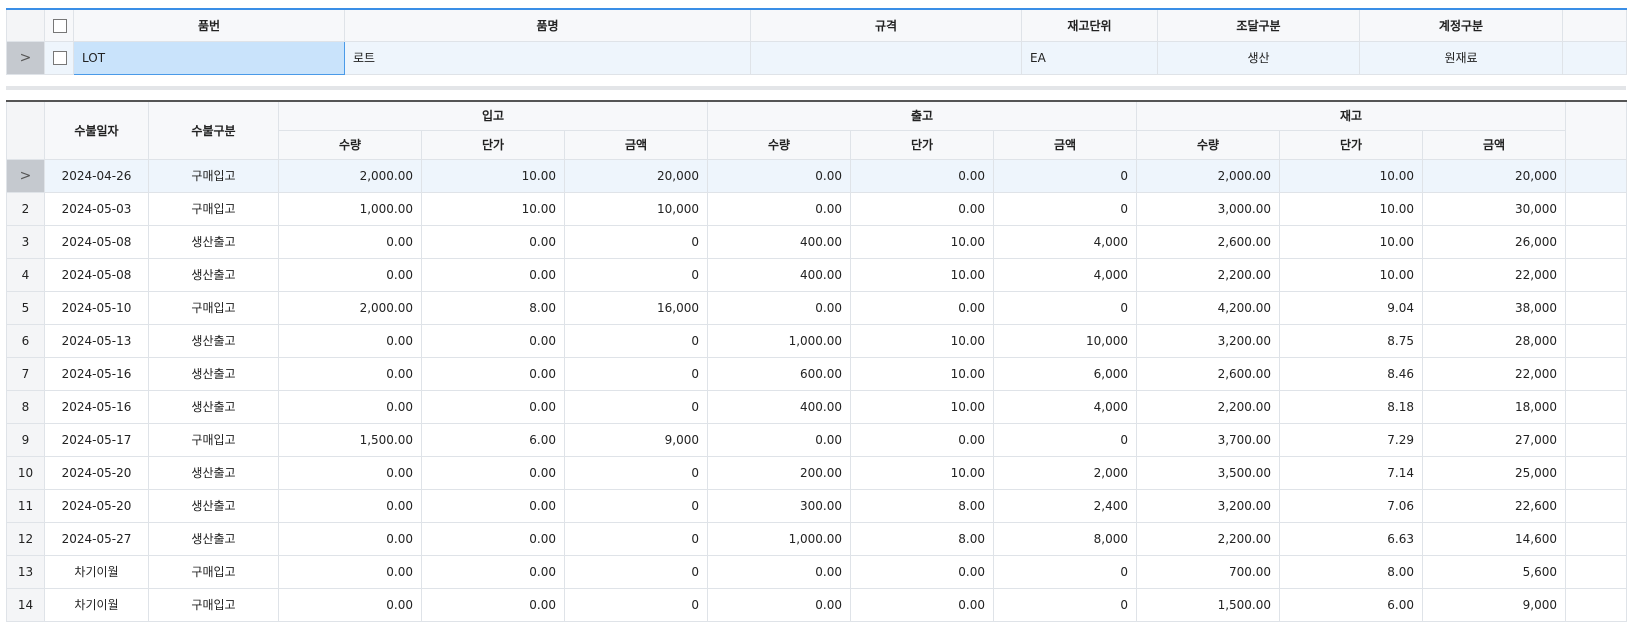  I want to click on col-procurement: 조달구분, so click(1258, 25).